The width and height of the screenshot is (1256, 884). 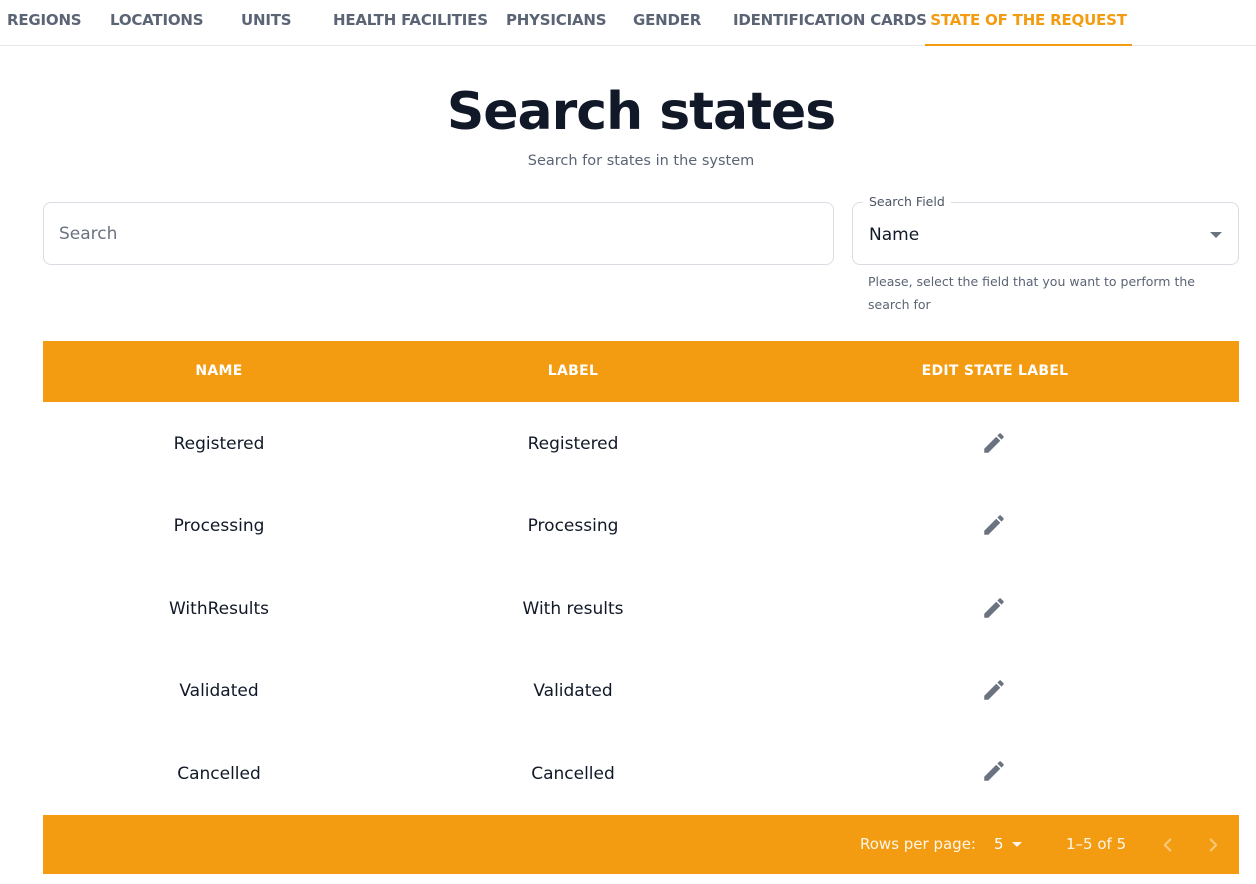 What do you see at coordinates (157, 23) in the screenshot?
I see `tab-locations: LOCATIONS` at bounding box center [157, 23].